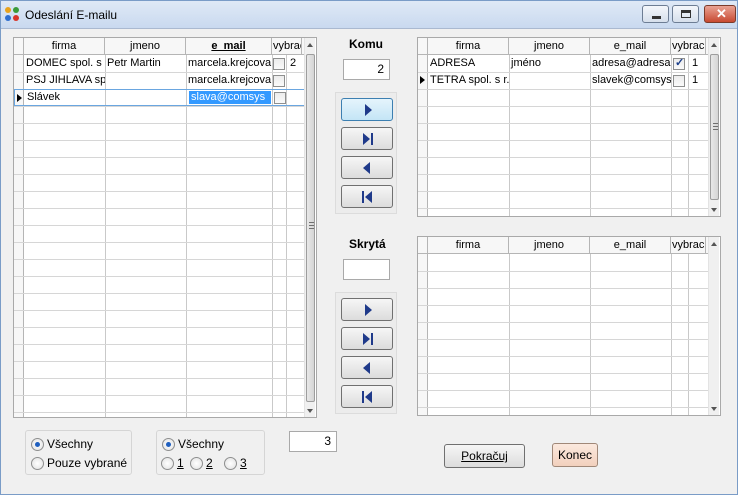 The width and height of the screenshot is (738, 495). I want to click on filter-all-radio, so click(37, 444).